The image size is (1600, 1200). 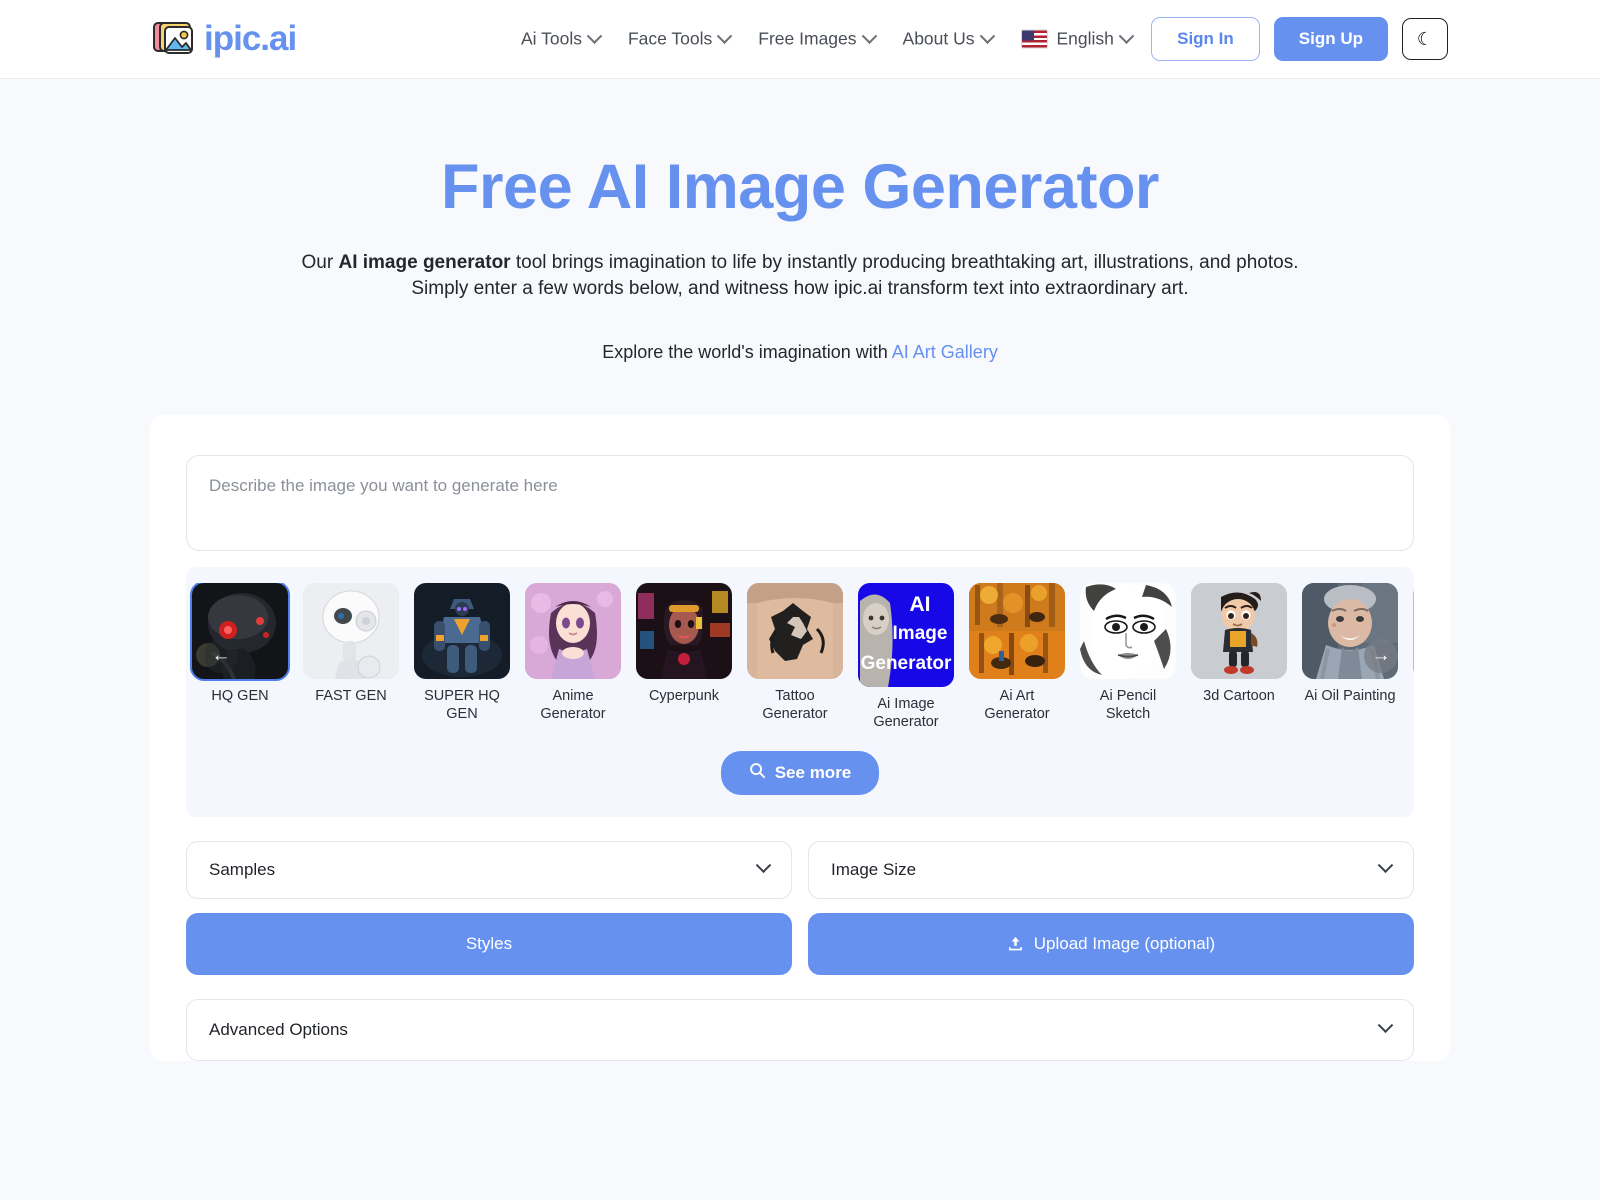 I want to click on thumb-label: HQ GEN, so click(x=240, y=695).